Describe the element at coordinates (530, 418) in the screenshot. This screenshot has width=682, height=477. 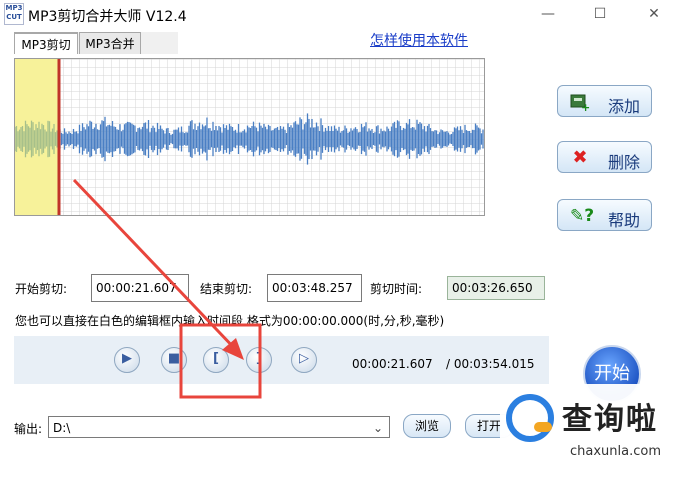
I see `watermark-logo-icon` at that location.